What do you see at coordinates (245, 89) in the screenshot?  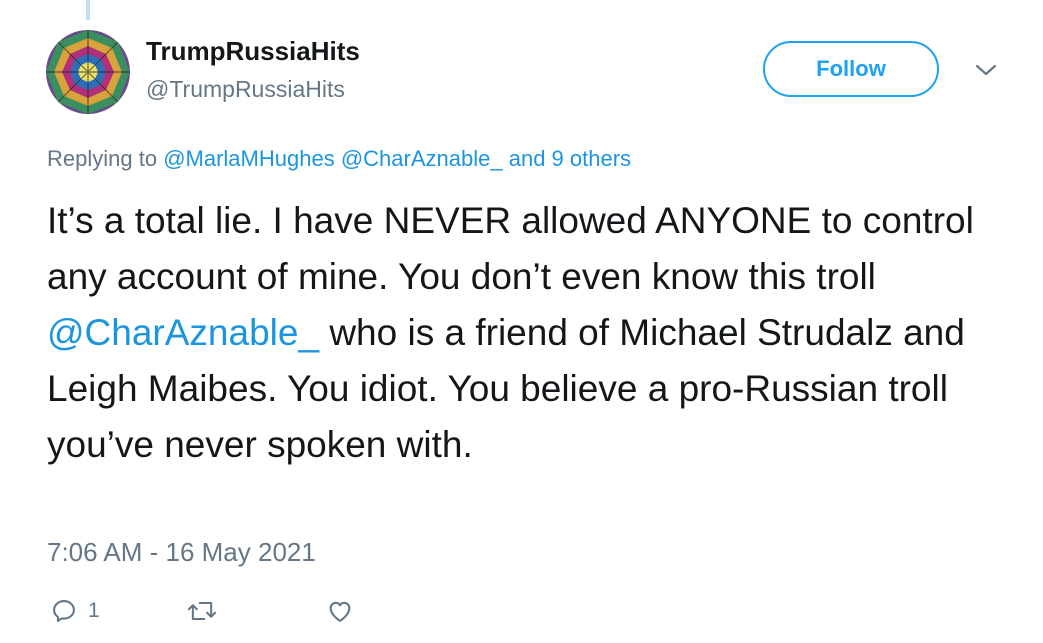 I see `author-handle: @TrumpRussiaHits` at bounding box center [245, 89].